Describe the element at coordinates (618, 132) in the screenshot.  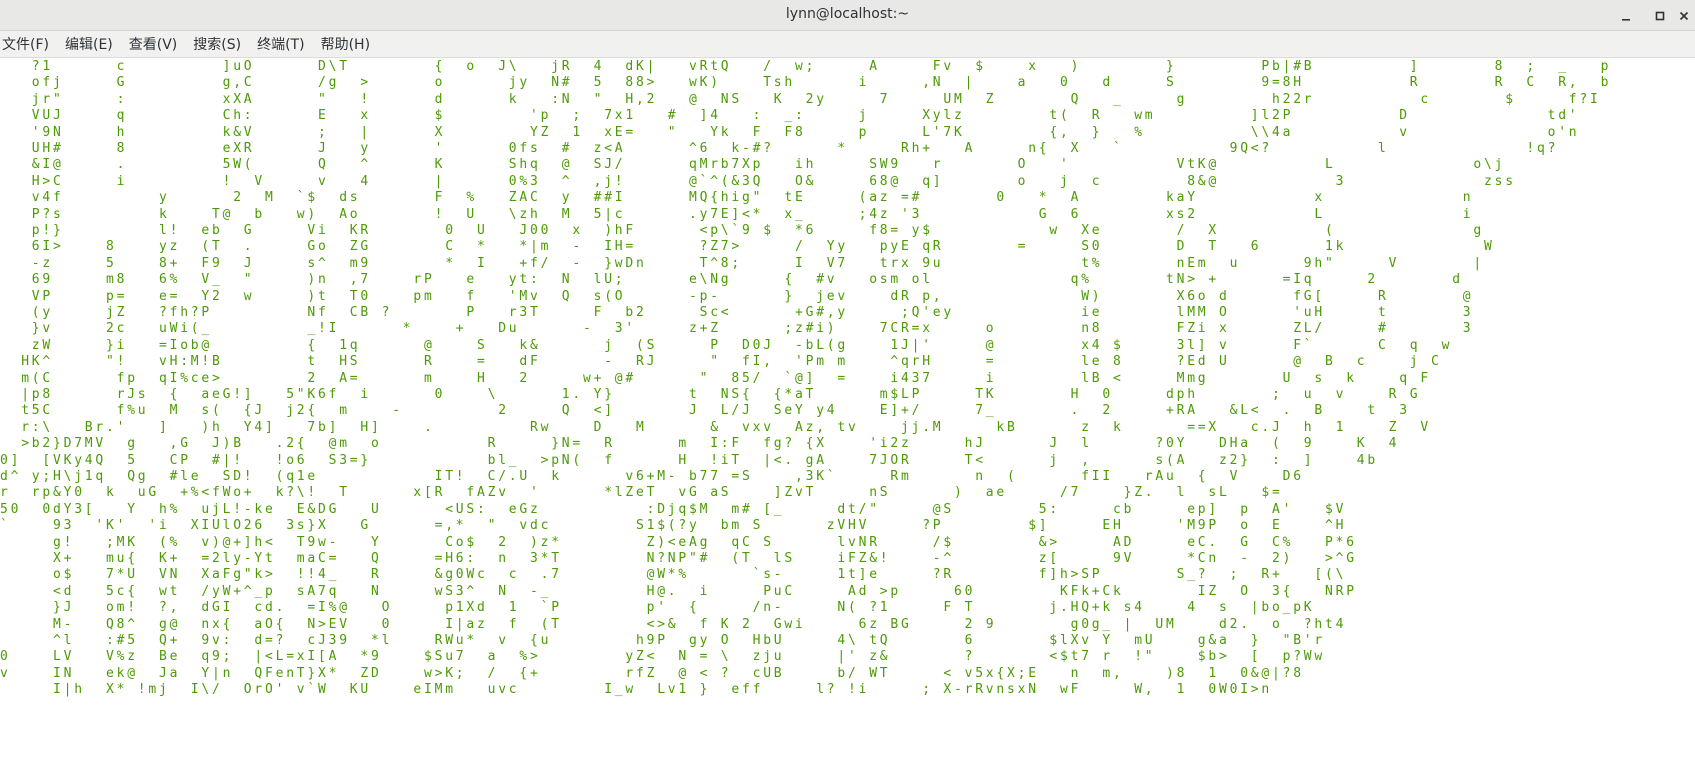
I see `terminal-char: E` at that location.